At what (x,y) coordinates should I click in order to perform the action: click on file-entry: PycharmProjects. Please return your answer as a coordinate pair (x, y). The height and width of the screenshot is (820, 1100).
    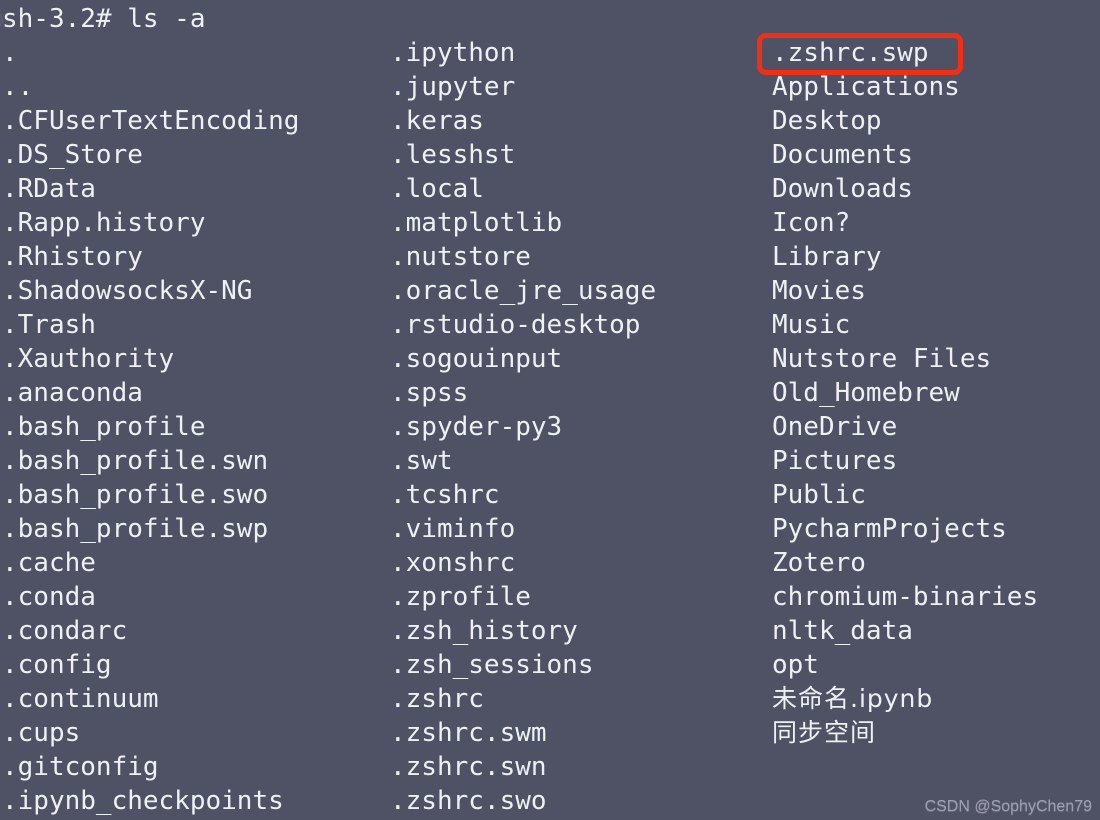
    Looking at the image, I should click on (889, 529).